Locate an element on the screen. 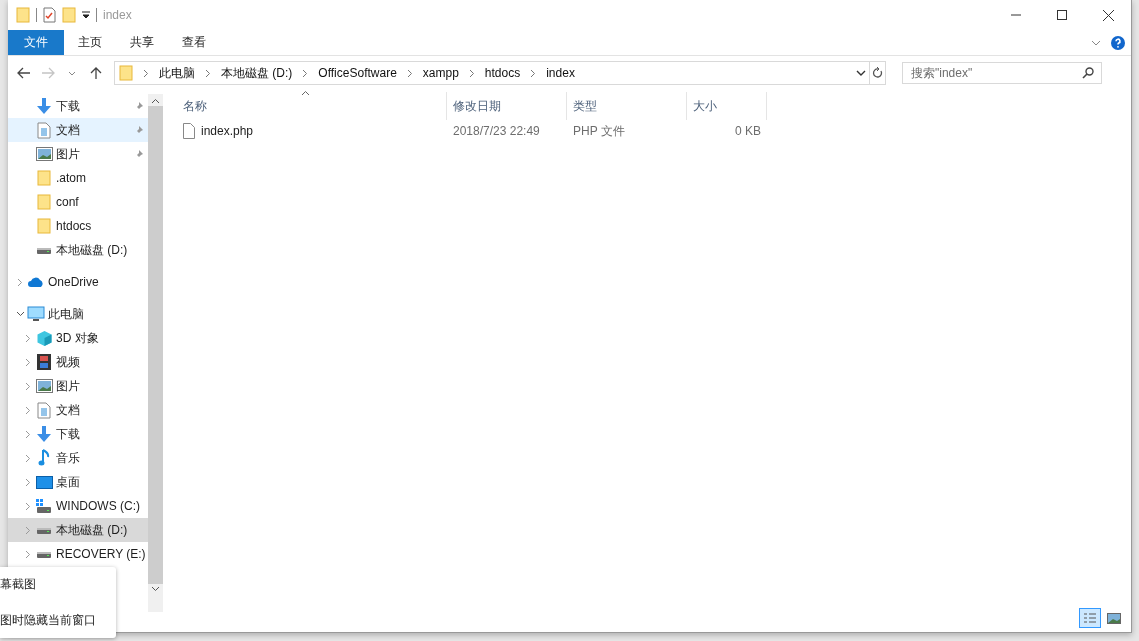 The width and height of the screenshot is (1139, 641). scroll-up-icon is located at coordinates (155, 101).